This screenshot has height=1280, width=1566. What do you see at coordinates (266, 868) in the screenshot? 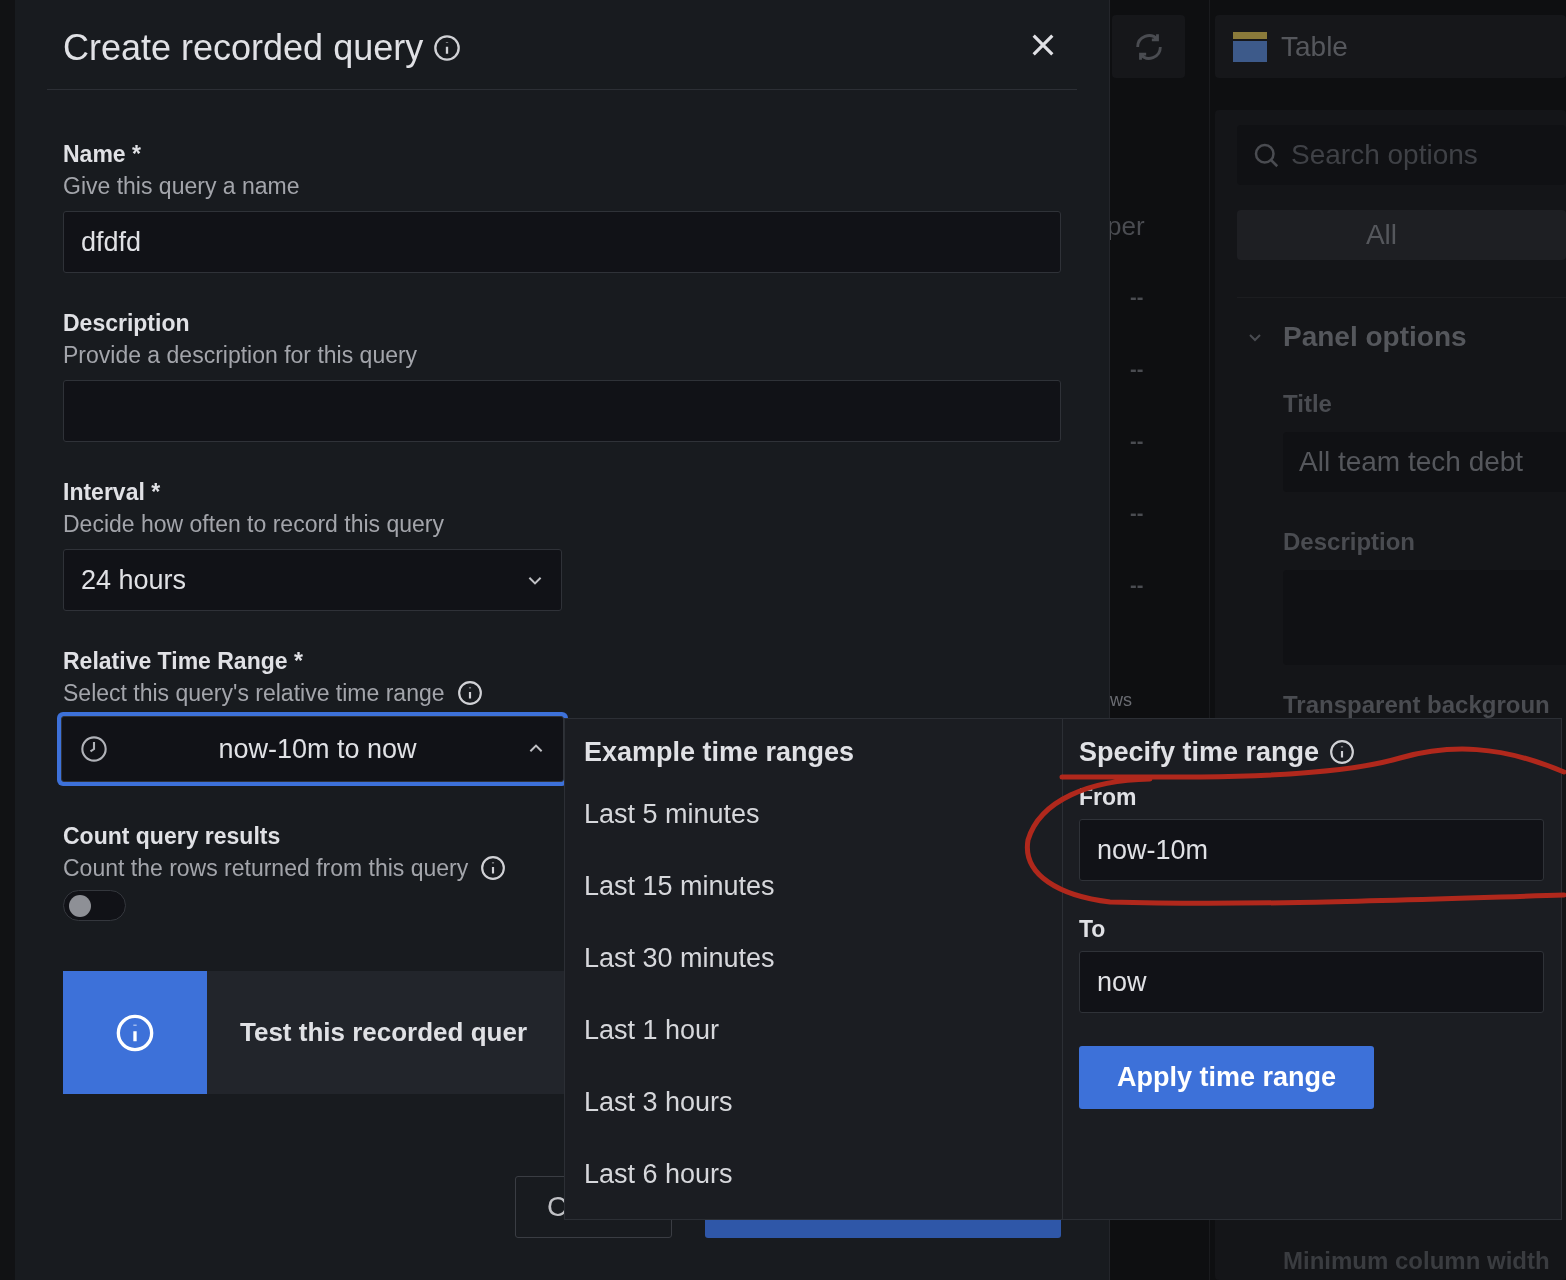
I see `field-description: Count the rows returned from this query` at bounding box center [266, 868].